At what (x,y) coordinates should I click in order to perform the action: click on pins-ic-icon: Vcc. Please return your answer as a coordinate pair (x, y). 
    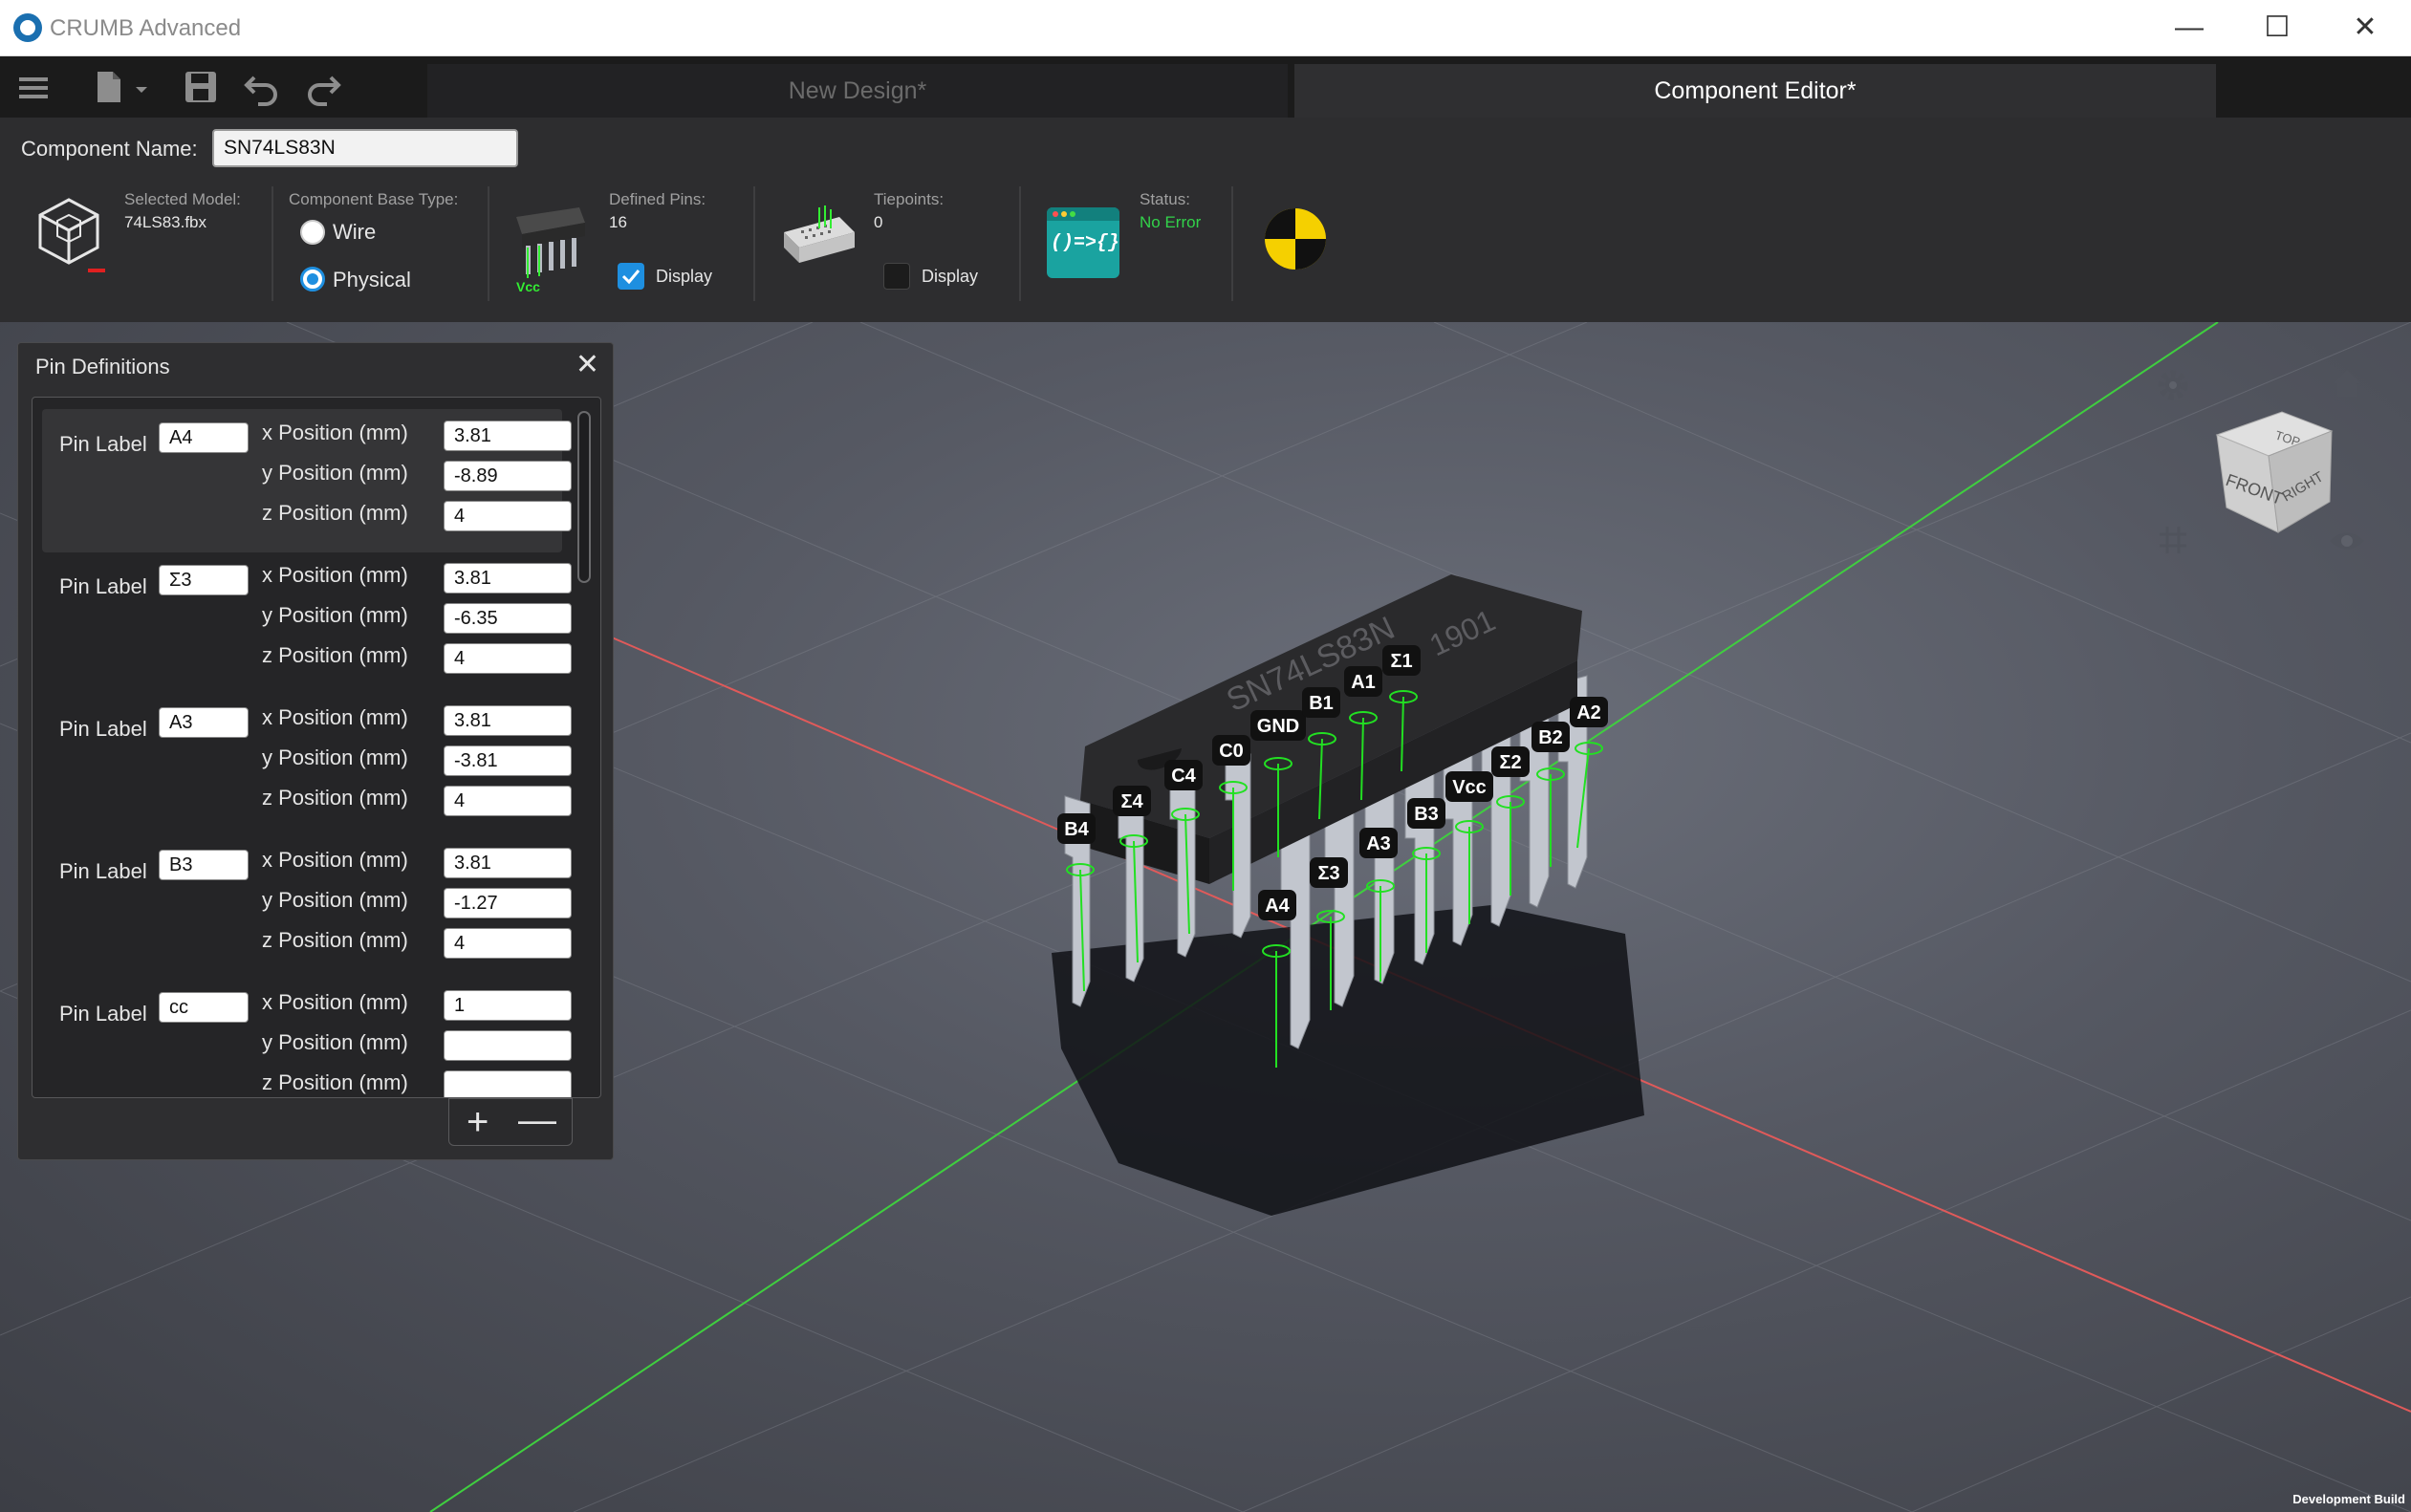
    Looking at the image, I should click on (550, 251).